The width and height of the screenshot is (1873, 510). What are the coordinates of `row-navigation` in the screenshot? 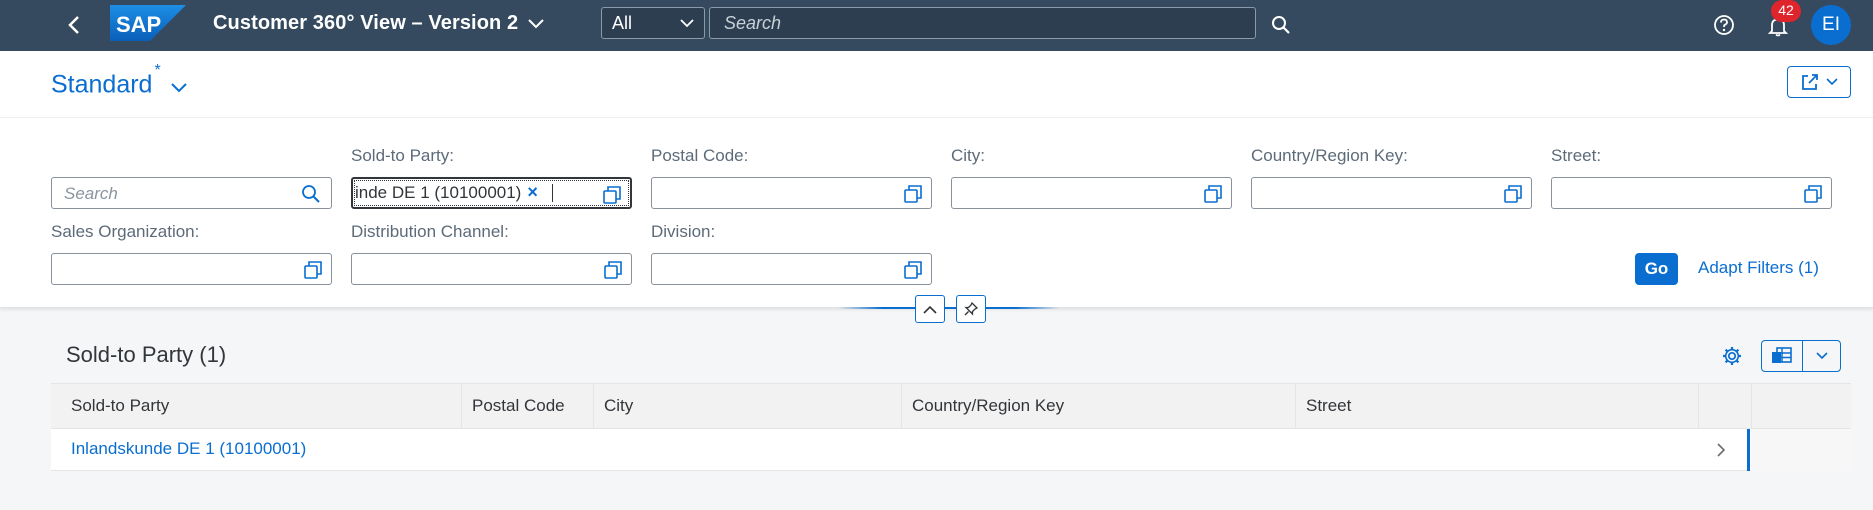 It's located at (1721, 450).